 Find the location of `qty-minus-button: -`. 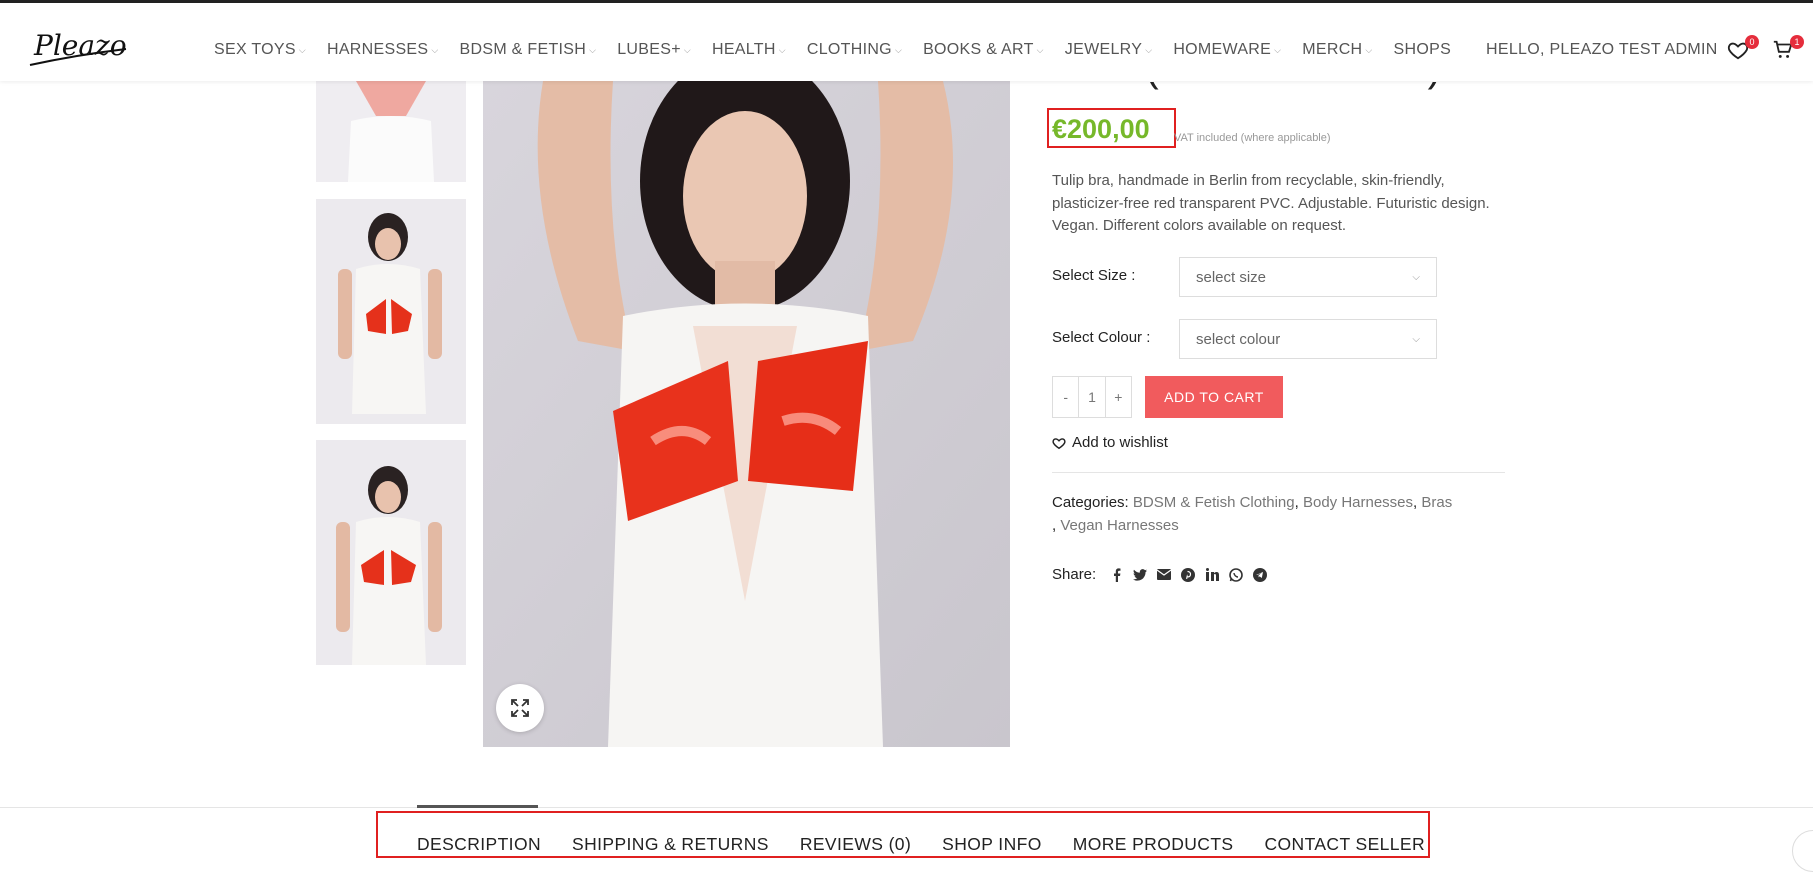

qty-minus-button: - is located at coordinates (1066, 397).